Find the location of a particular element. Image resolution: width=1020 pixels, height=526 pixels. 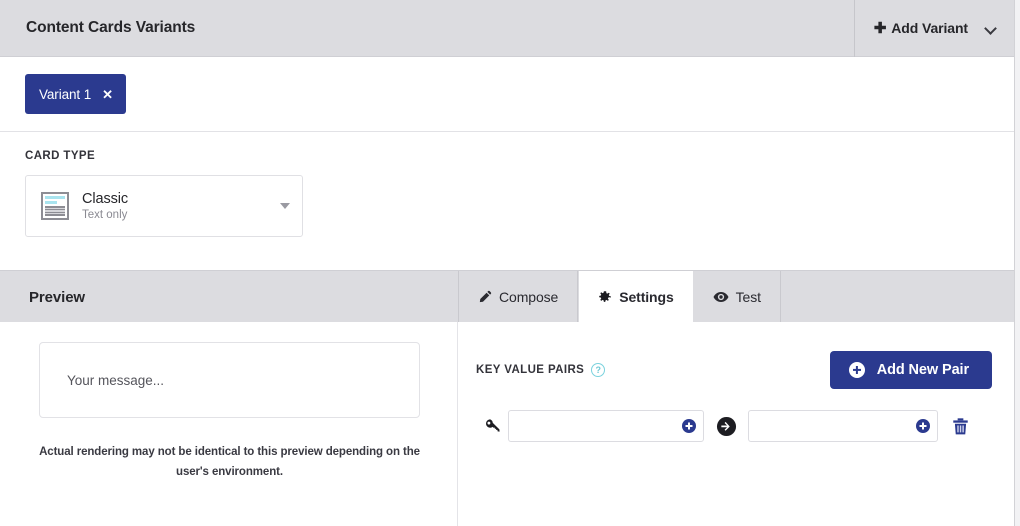

pencil-icon is located at coordinates (485, 297).